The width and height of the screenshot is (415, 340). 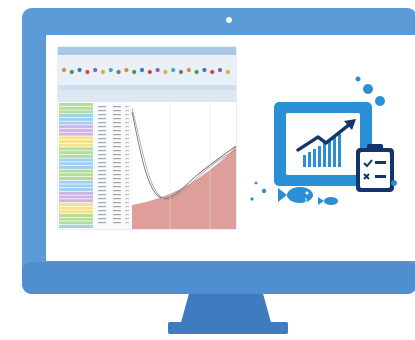 I want to click on app-title-bar, so click(x=147, y=51).